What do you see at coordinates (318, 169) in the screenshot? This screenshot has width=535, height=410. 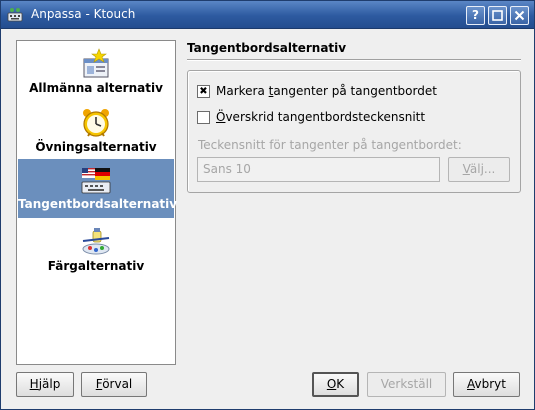 I see `font-field: Sans 10` at bounding box center [318, 169].